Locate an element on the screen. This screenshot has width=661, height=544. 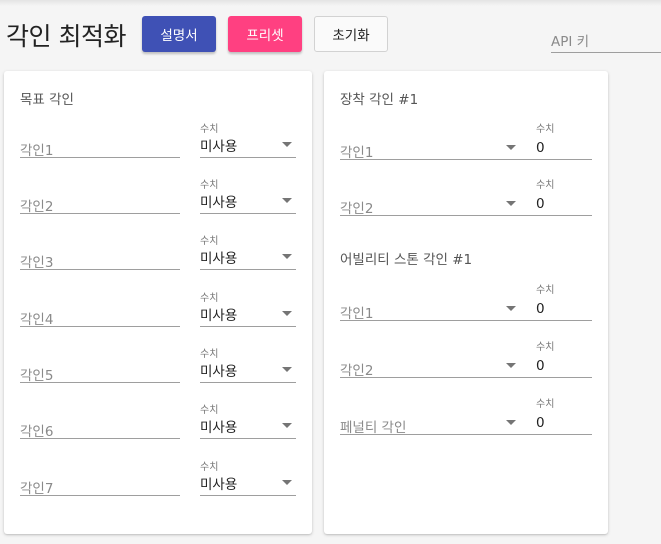
api-key-label: API 키 is located at coordinates (570, 42).